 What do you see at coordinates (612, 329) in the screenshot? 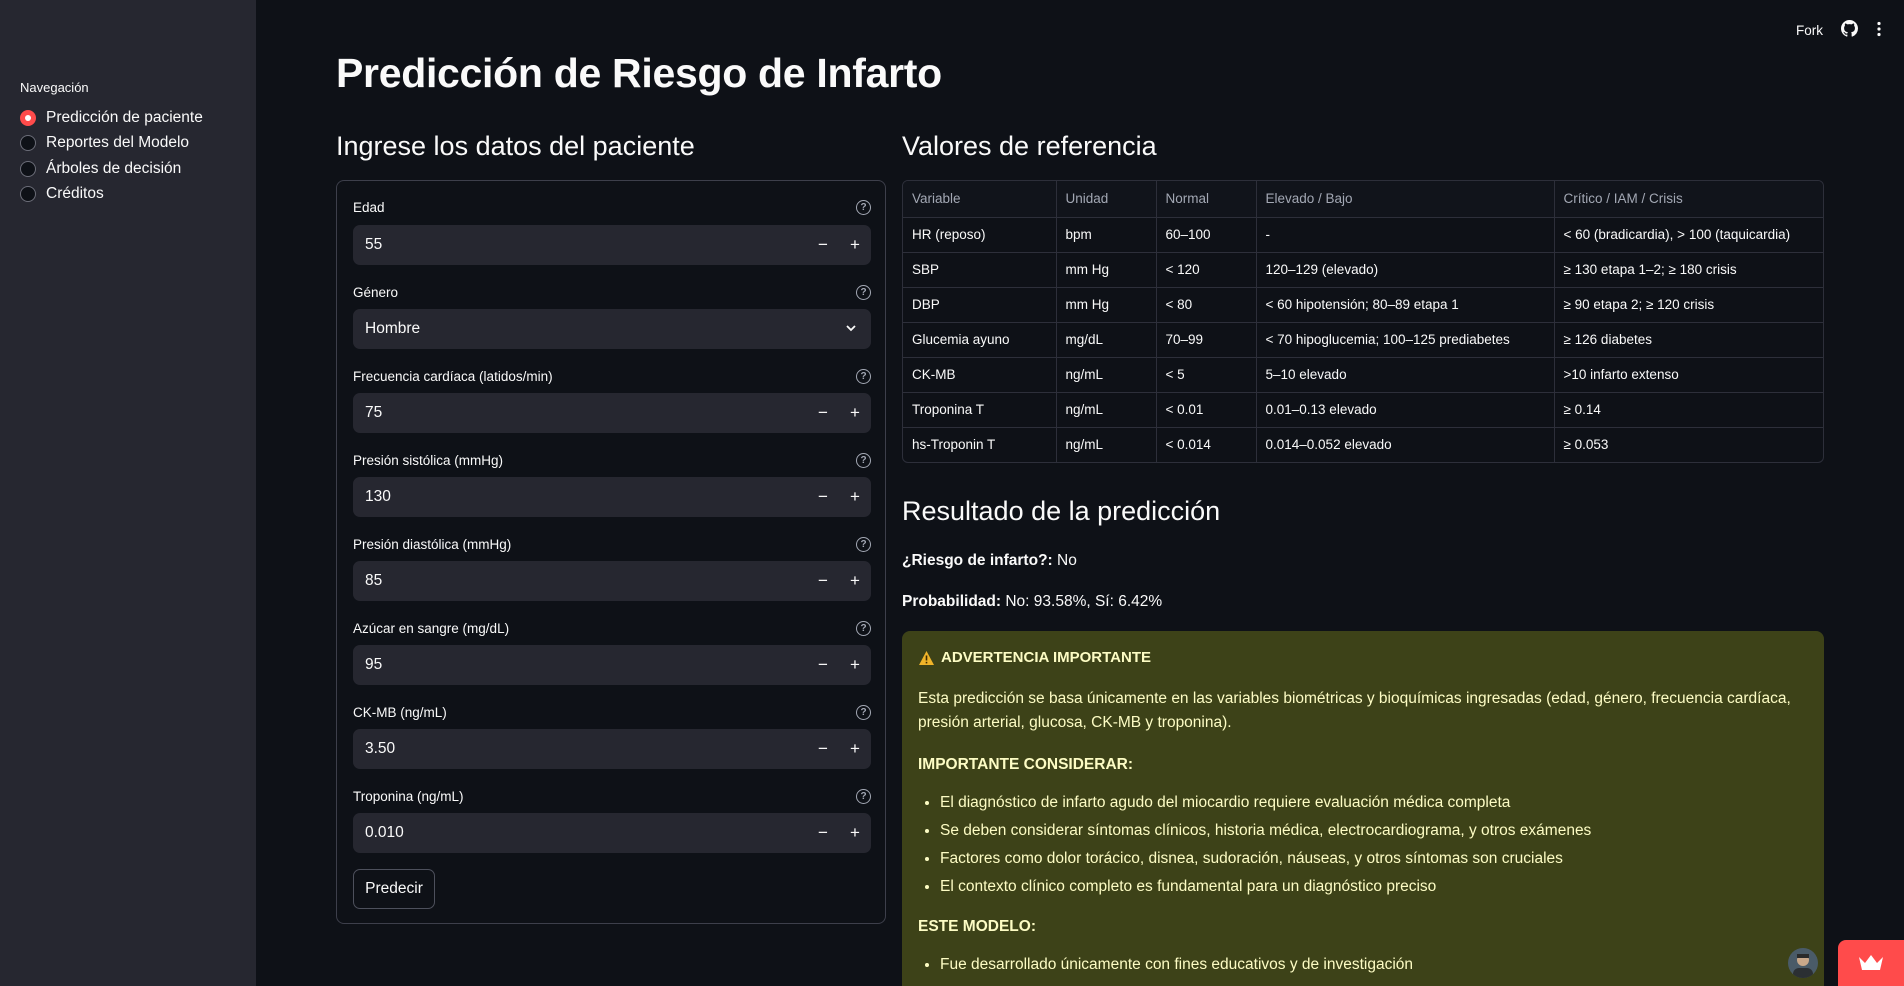
I see `gender-select: Hombre` at bounding box center [612, 329].